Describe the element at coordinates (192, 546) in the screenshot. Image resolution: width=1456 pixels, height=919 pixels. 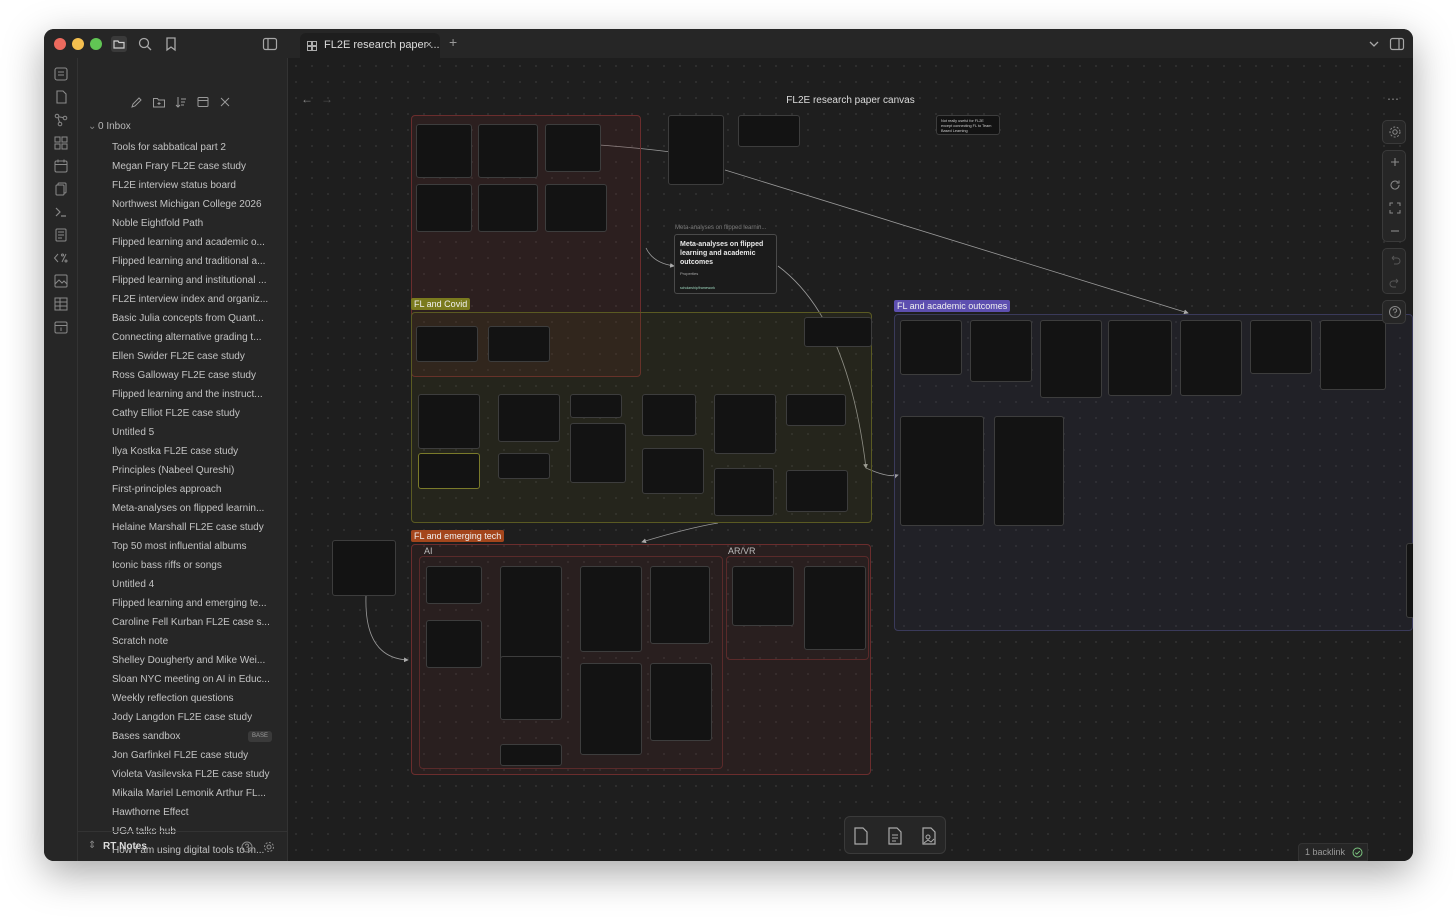
I see `file-item: Top 50 most influential albums` at that location.